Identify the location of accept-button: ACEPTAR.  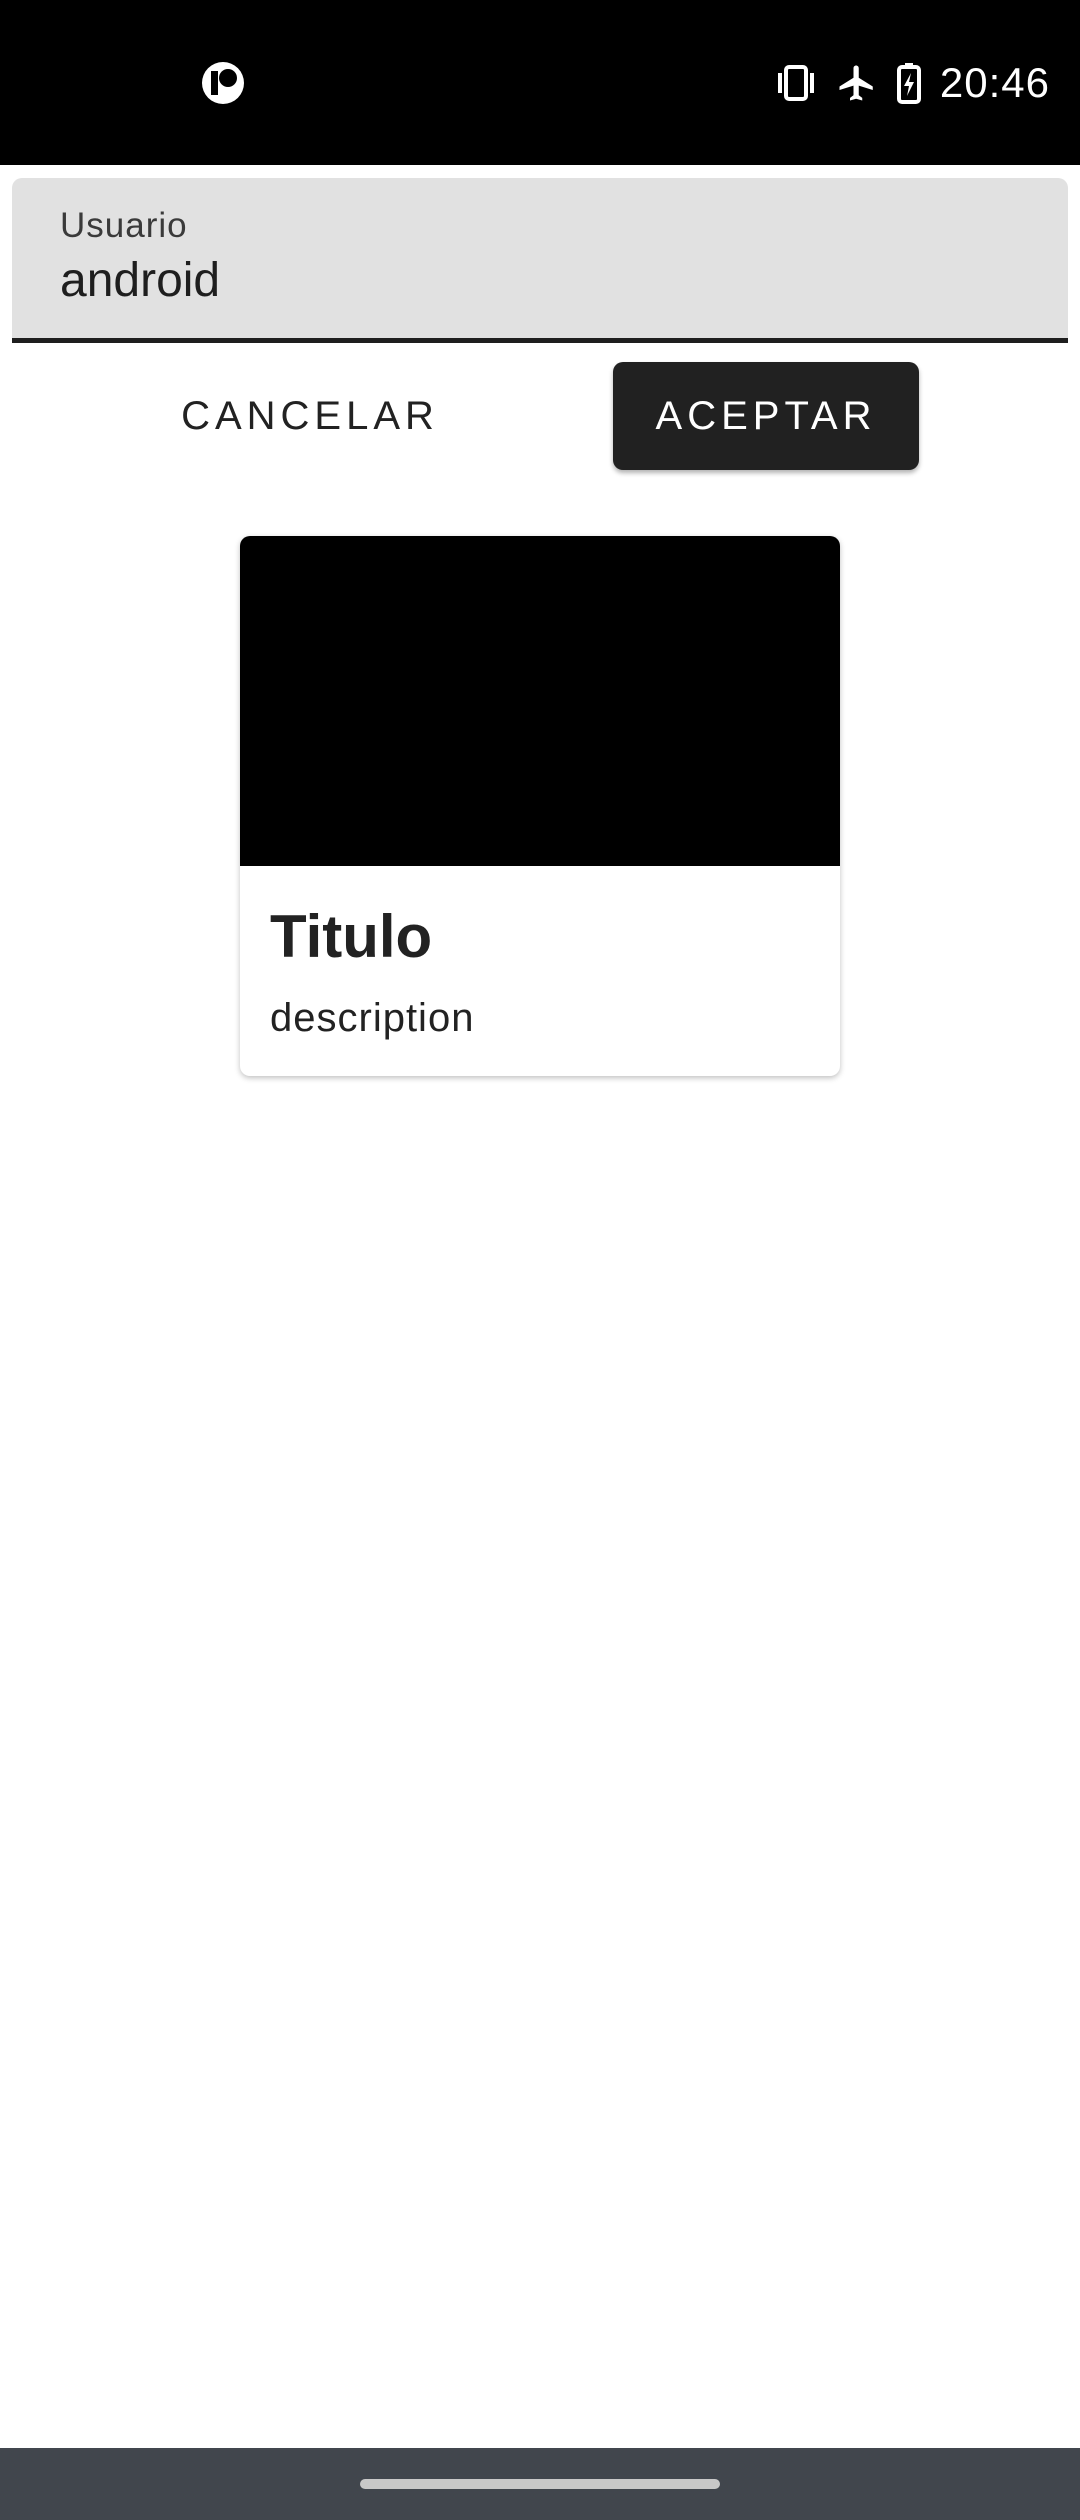
(766, 416).